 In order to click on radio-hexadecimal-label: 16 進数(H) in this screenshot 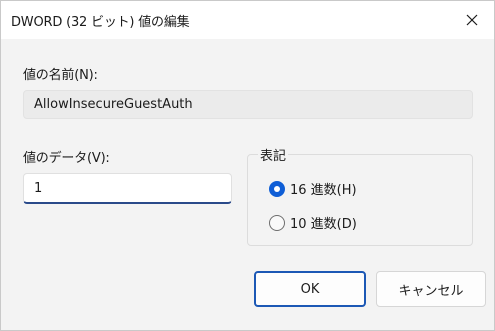, I will do `click(323, 190)`.